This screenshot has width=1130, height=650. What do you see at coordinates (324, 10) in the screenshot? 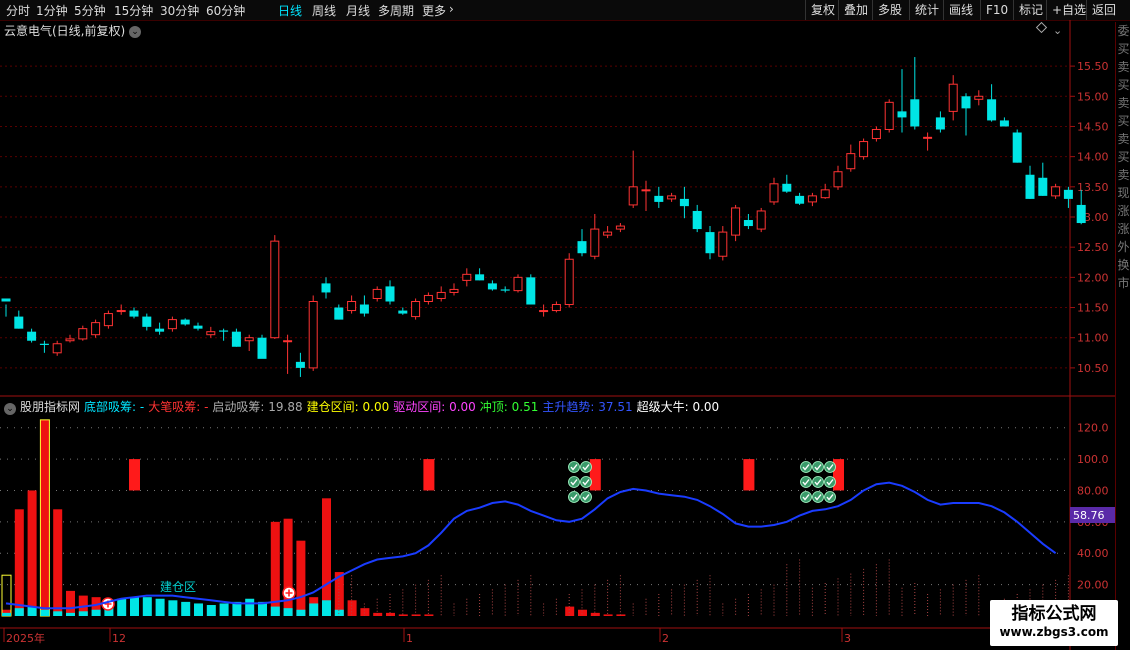
I see `period-tab-7: 周线` at bounding box center [324, 10].